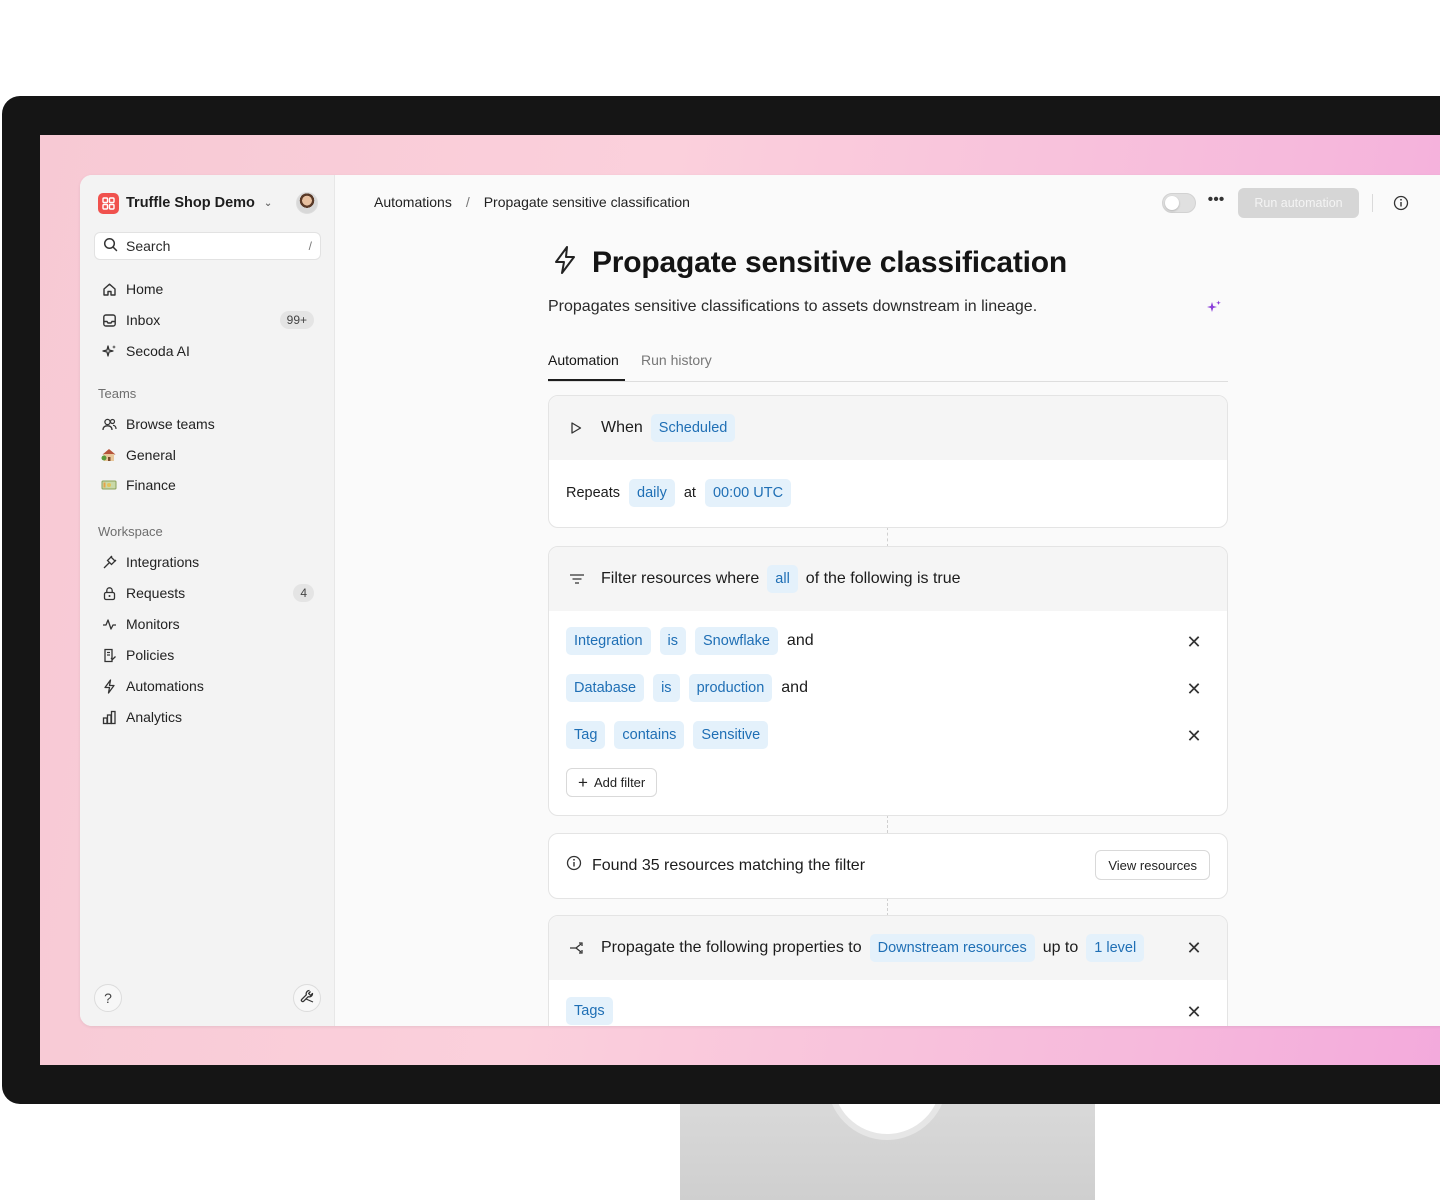 Image resolution: width=1440 pixels, height=1200 pixels. I want to click on search-label: Search, so click(148, 246).